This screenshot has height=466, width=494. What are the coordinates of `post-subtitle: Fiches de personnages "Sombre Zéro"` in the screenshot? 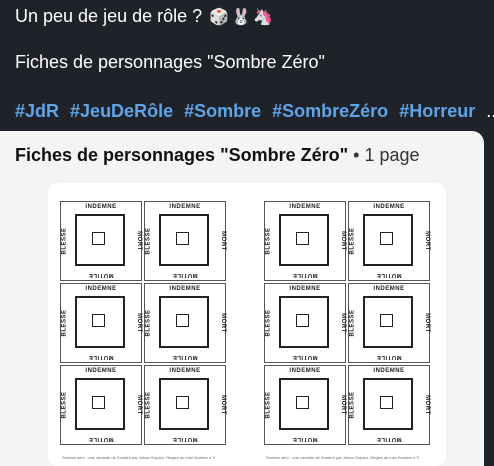 It's located at (170, 62).